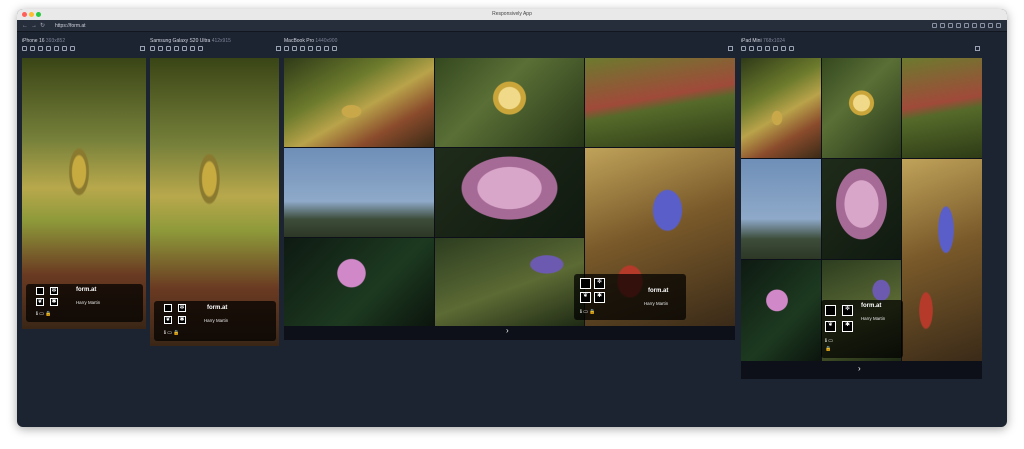  What do you see at coordinates (42, 26) in the screenshot?
I see `reload-icon: ↻` at bounding box center [42, 26].